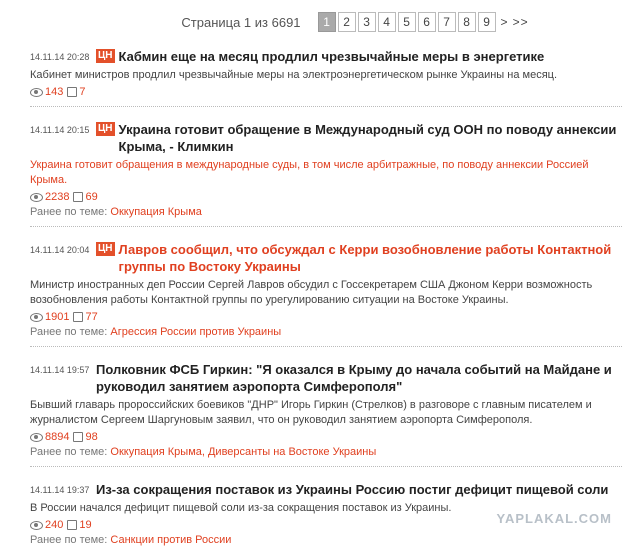 Image resolution: width=640 pixels, height=554 pixels. Describe the element at coordinates (57, 437) in the screenshot. I see `views-count: 8894` at that location.